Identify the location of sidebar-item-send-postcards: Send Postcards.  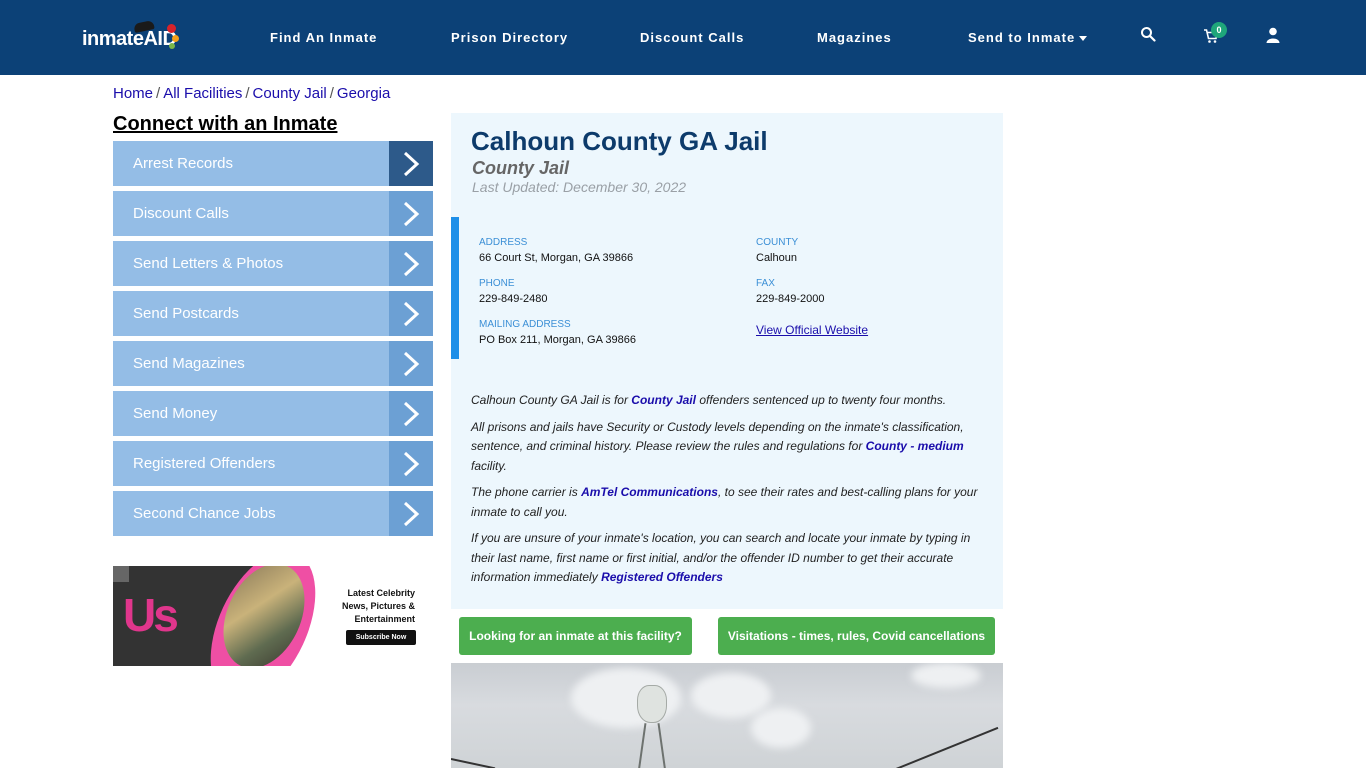
(273, 313).